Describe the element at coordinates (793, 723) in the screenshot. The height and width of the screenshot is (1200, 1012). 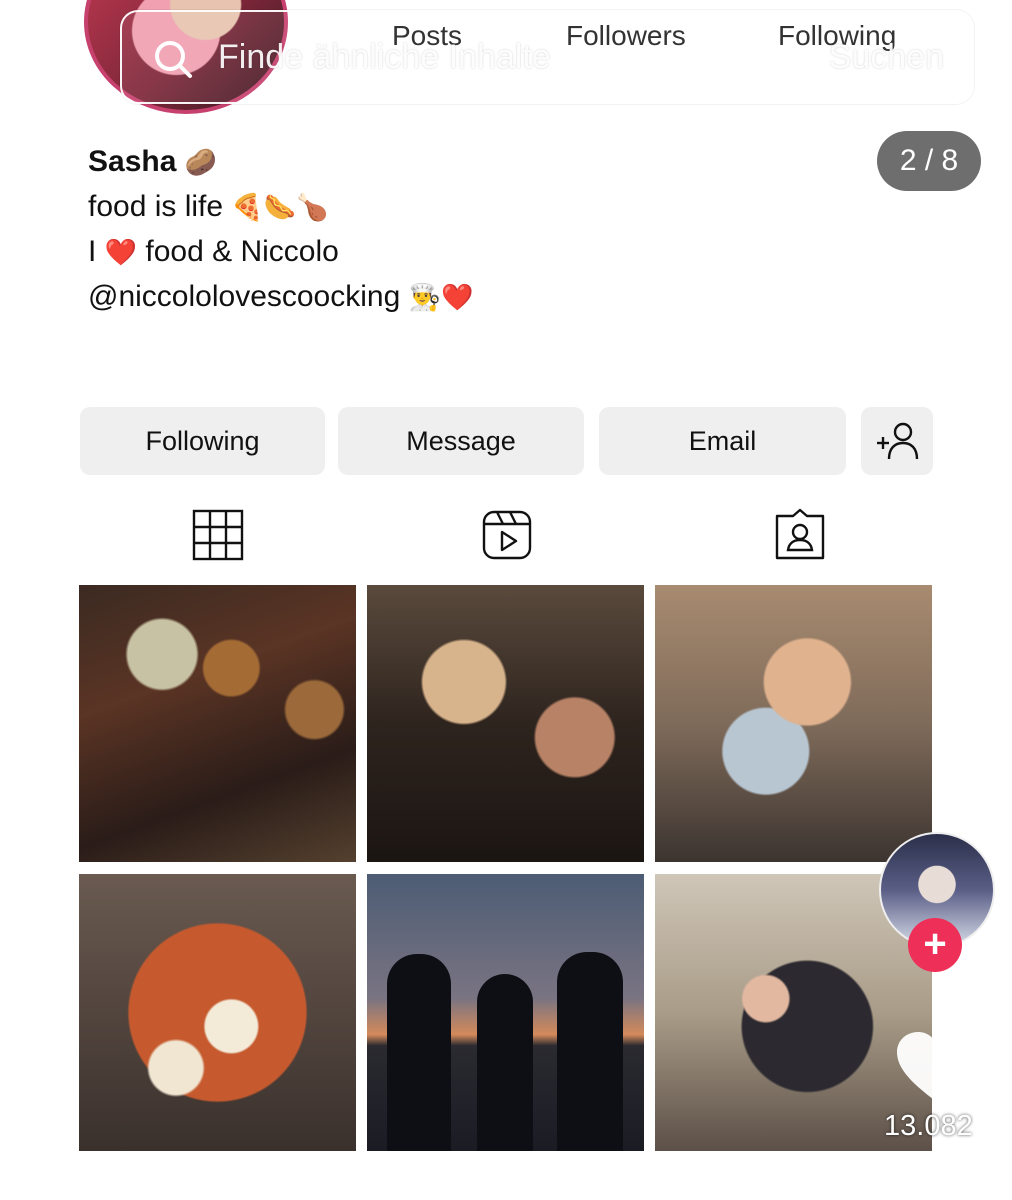
I see `grid-post-kitchen-hug` at that location.